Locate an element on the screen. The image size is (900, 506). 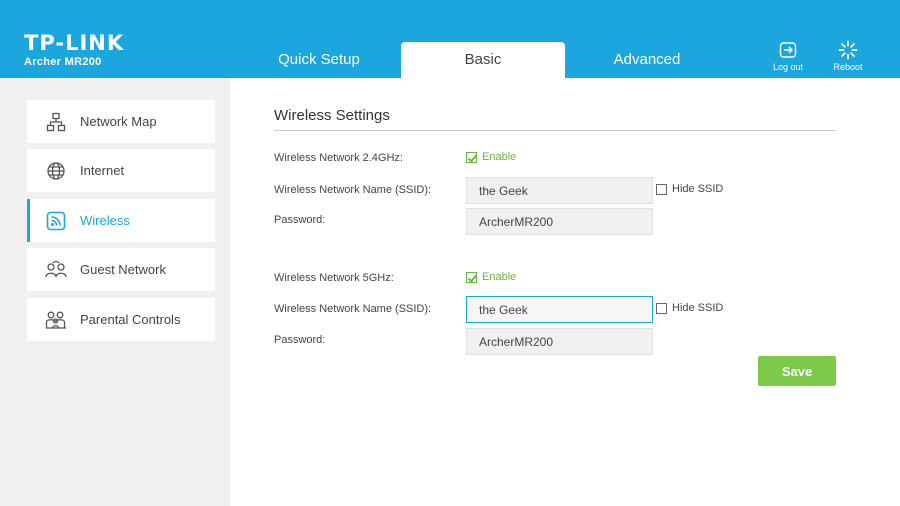
page-title: Wireless Settings is located at coordinates (332, 115).